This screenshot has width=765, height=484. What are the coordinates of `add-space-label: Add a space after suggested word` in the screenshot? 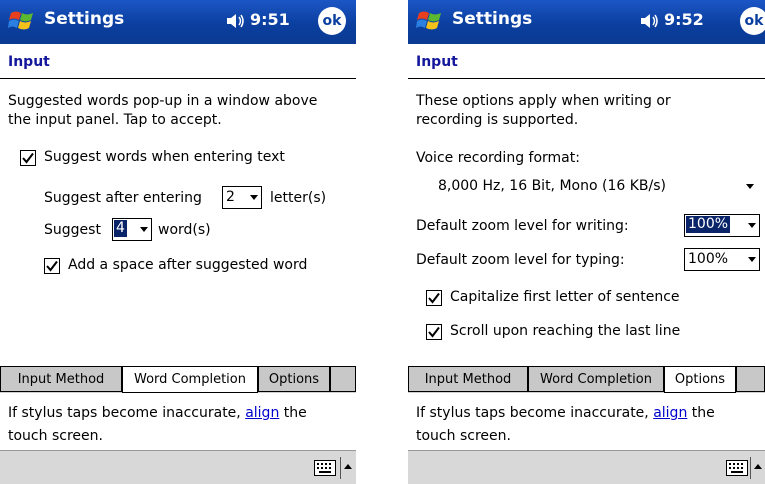 It's located at (187, 265).